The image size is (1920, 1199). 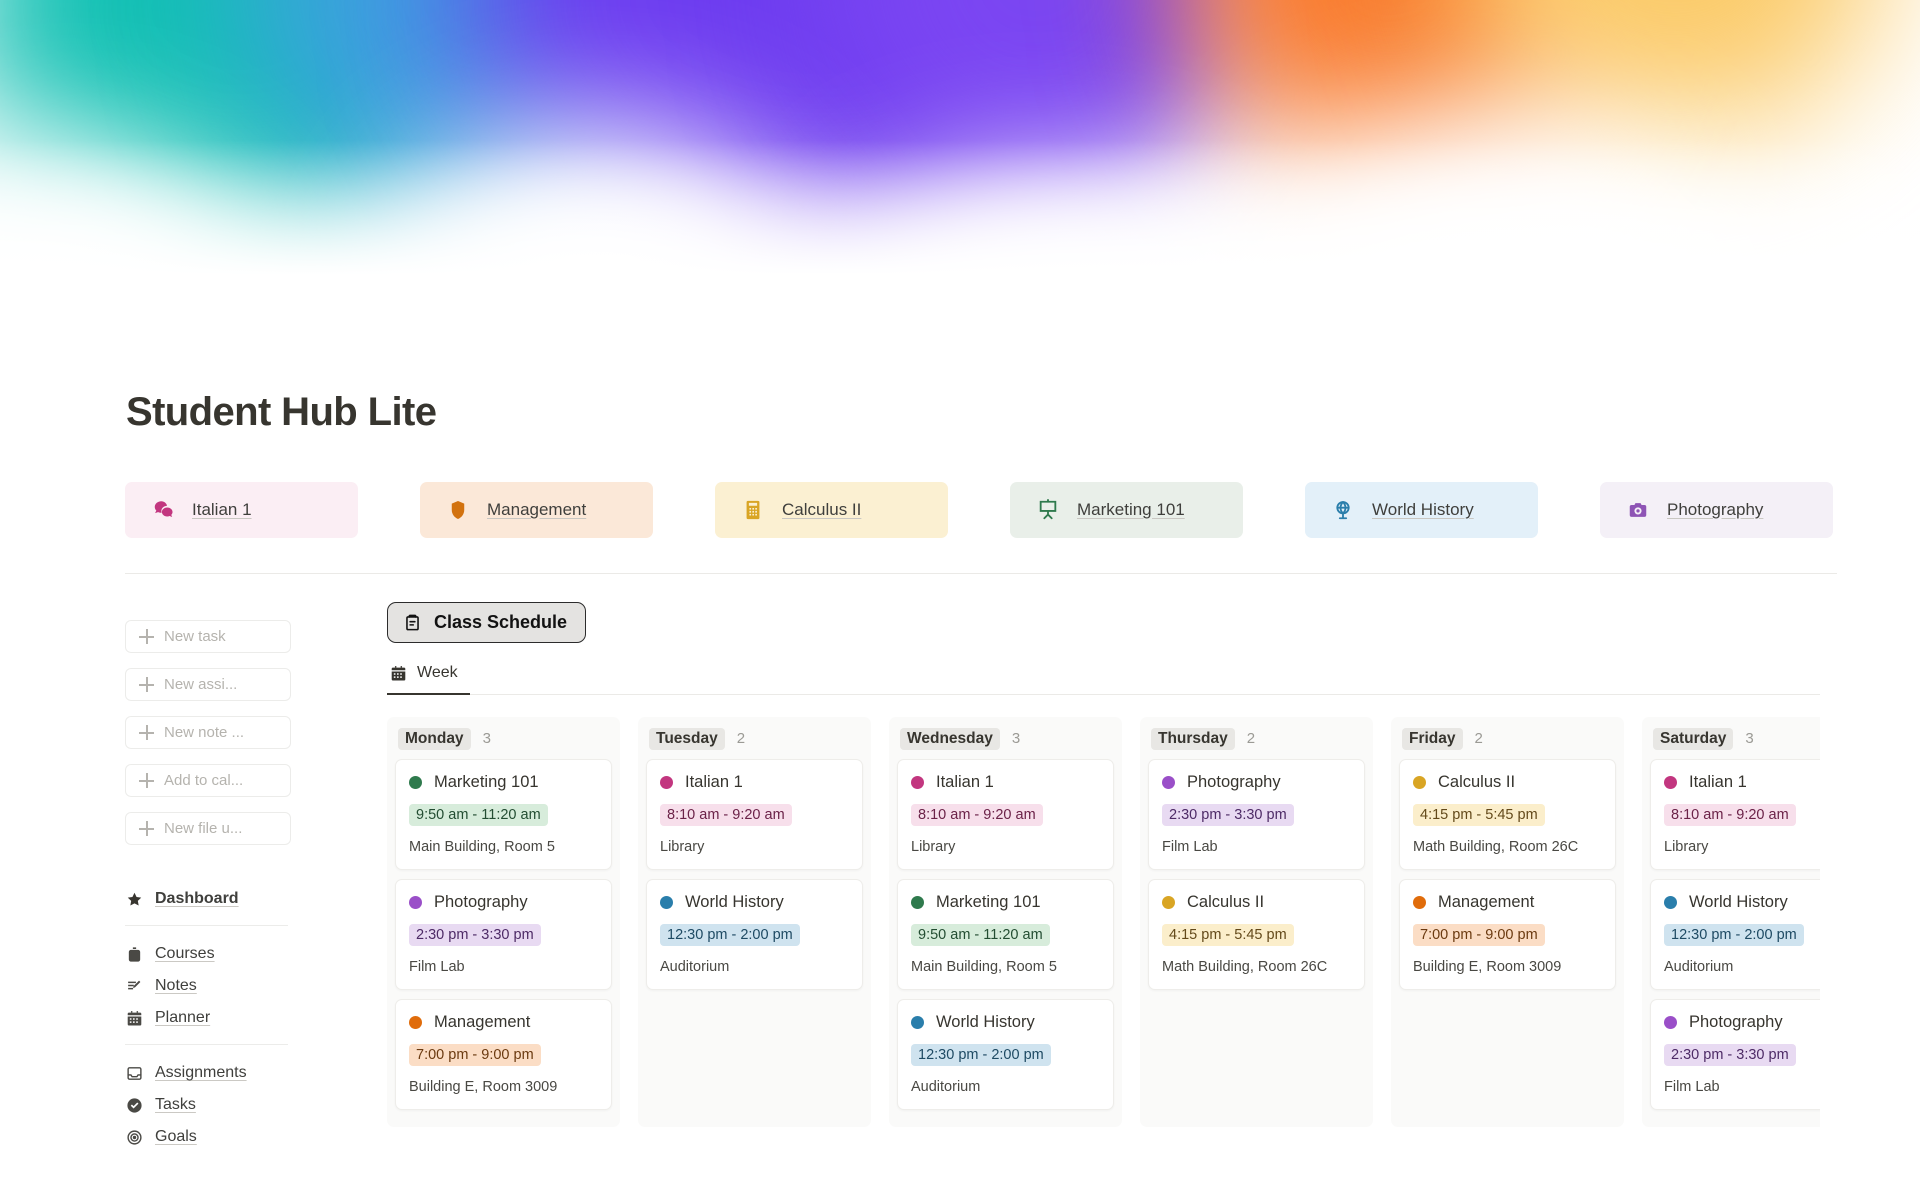 I want to click on chips-divider, so click(x=981, y=573).